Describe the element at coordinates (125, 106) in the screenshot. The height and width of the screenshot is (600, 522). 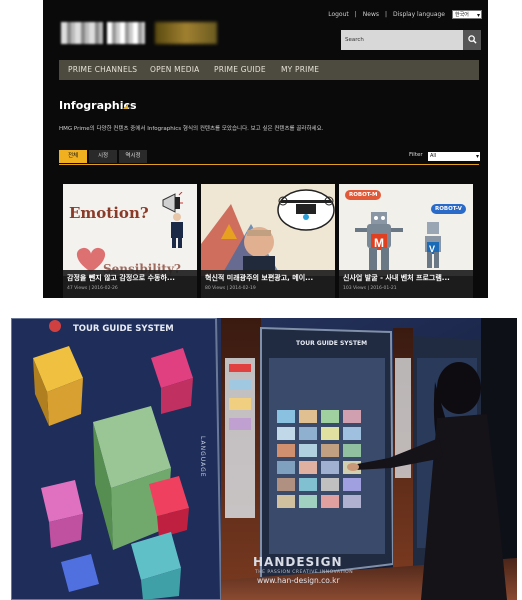
I see `title-accent-mark` at that location.